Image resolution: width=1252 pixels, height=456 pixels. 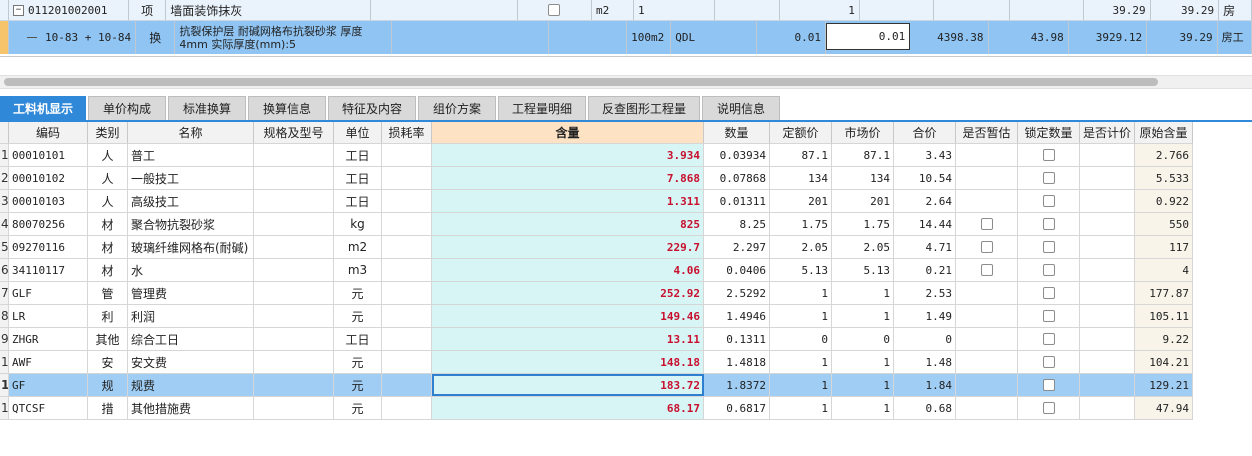 I want to click on market-price-cell: 201, so click(x=863, y=201).